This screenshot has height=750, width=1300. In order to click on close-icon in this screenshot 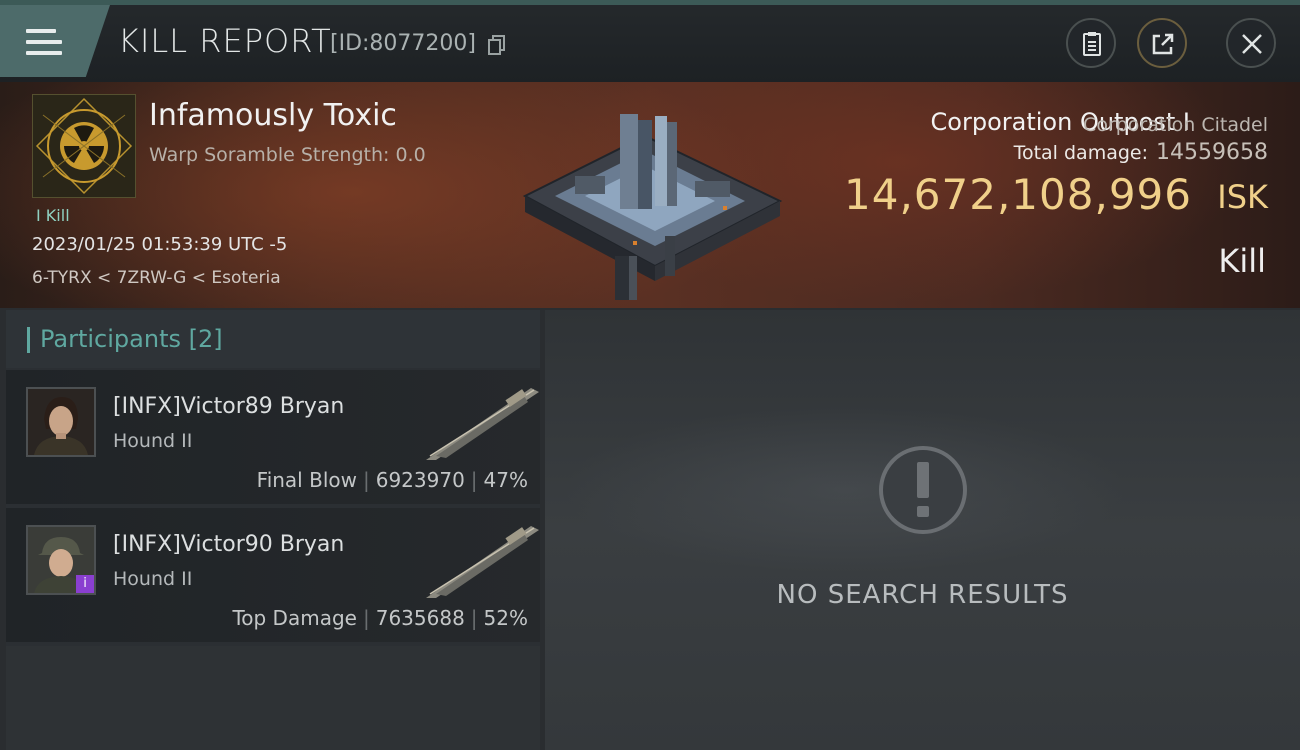, I will do `click(1252, 44)`.